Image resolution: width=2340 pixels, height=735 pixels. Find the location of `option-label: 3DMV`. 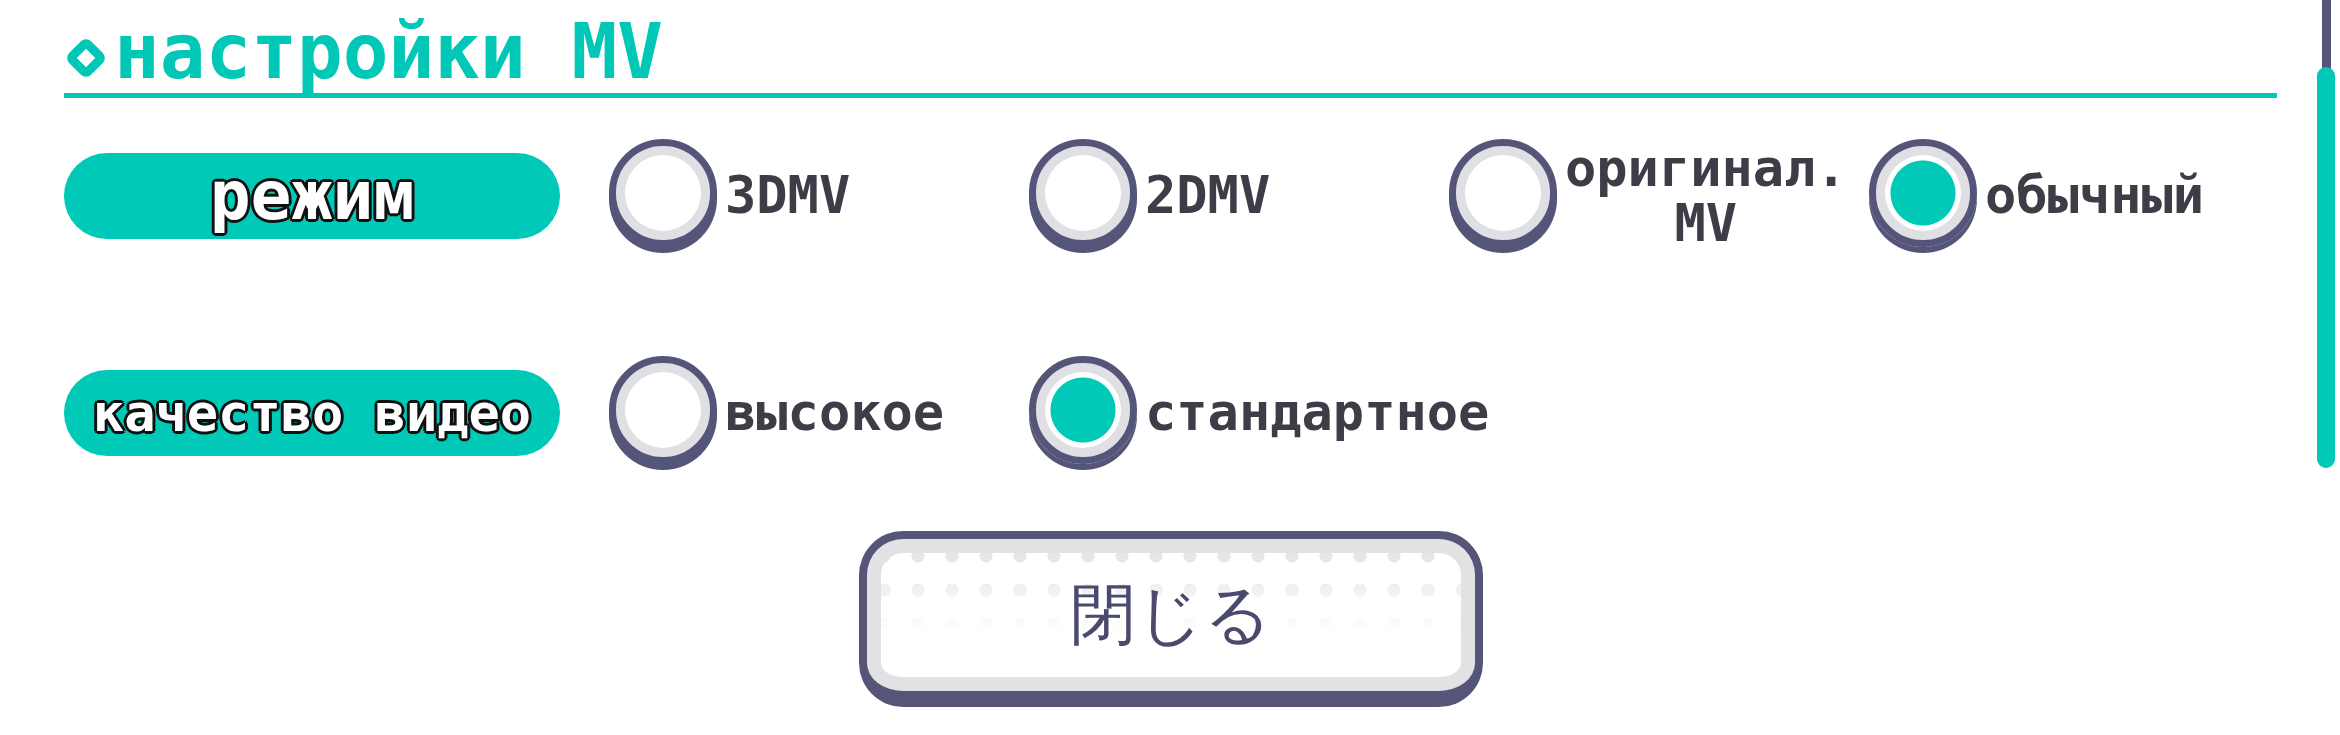

option-label: 3DMV is located at coordinates (788, 195).